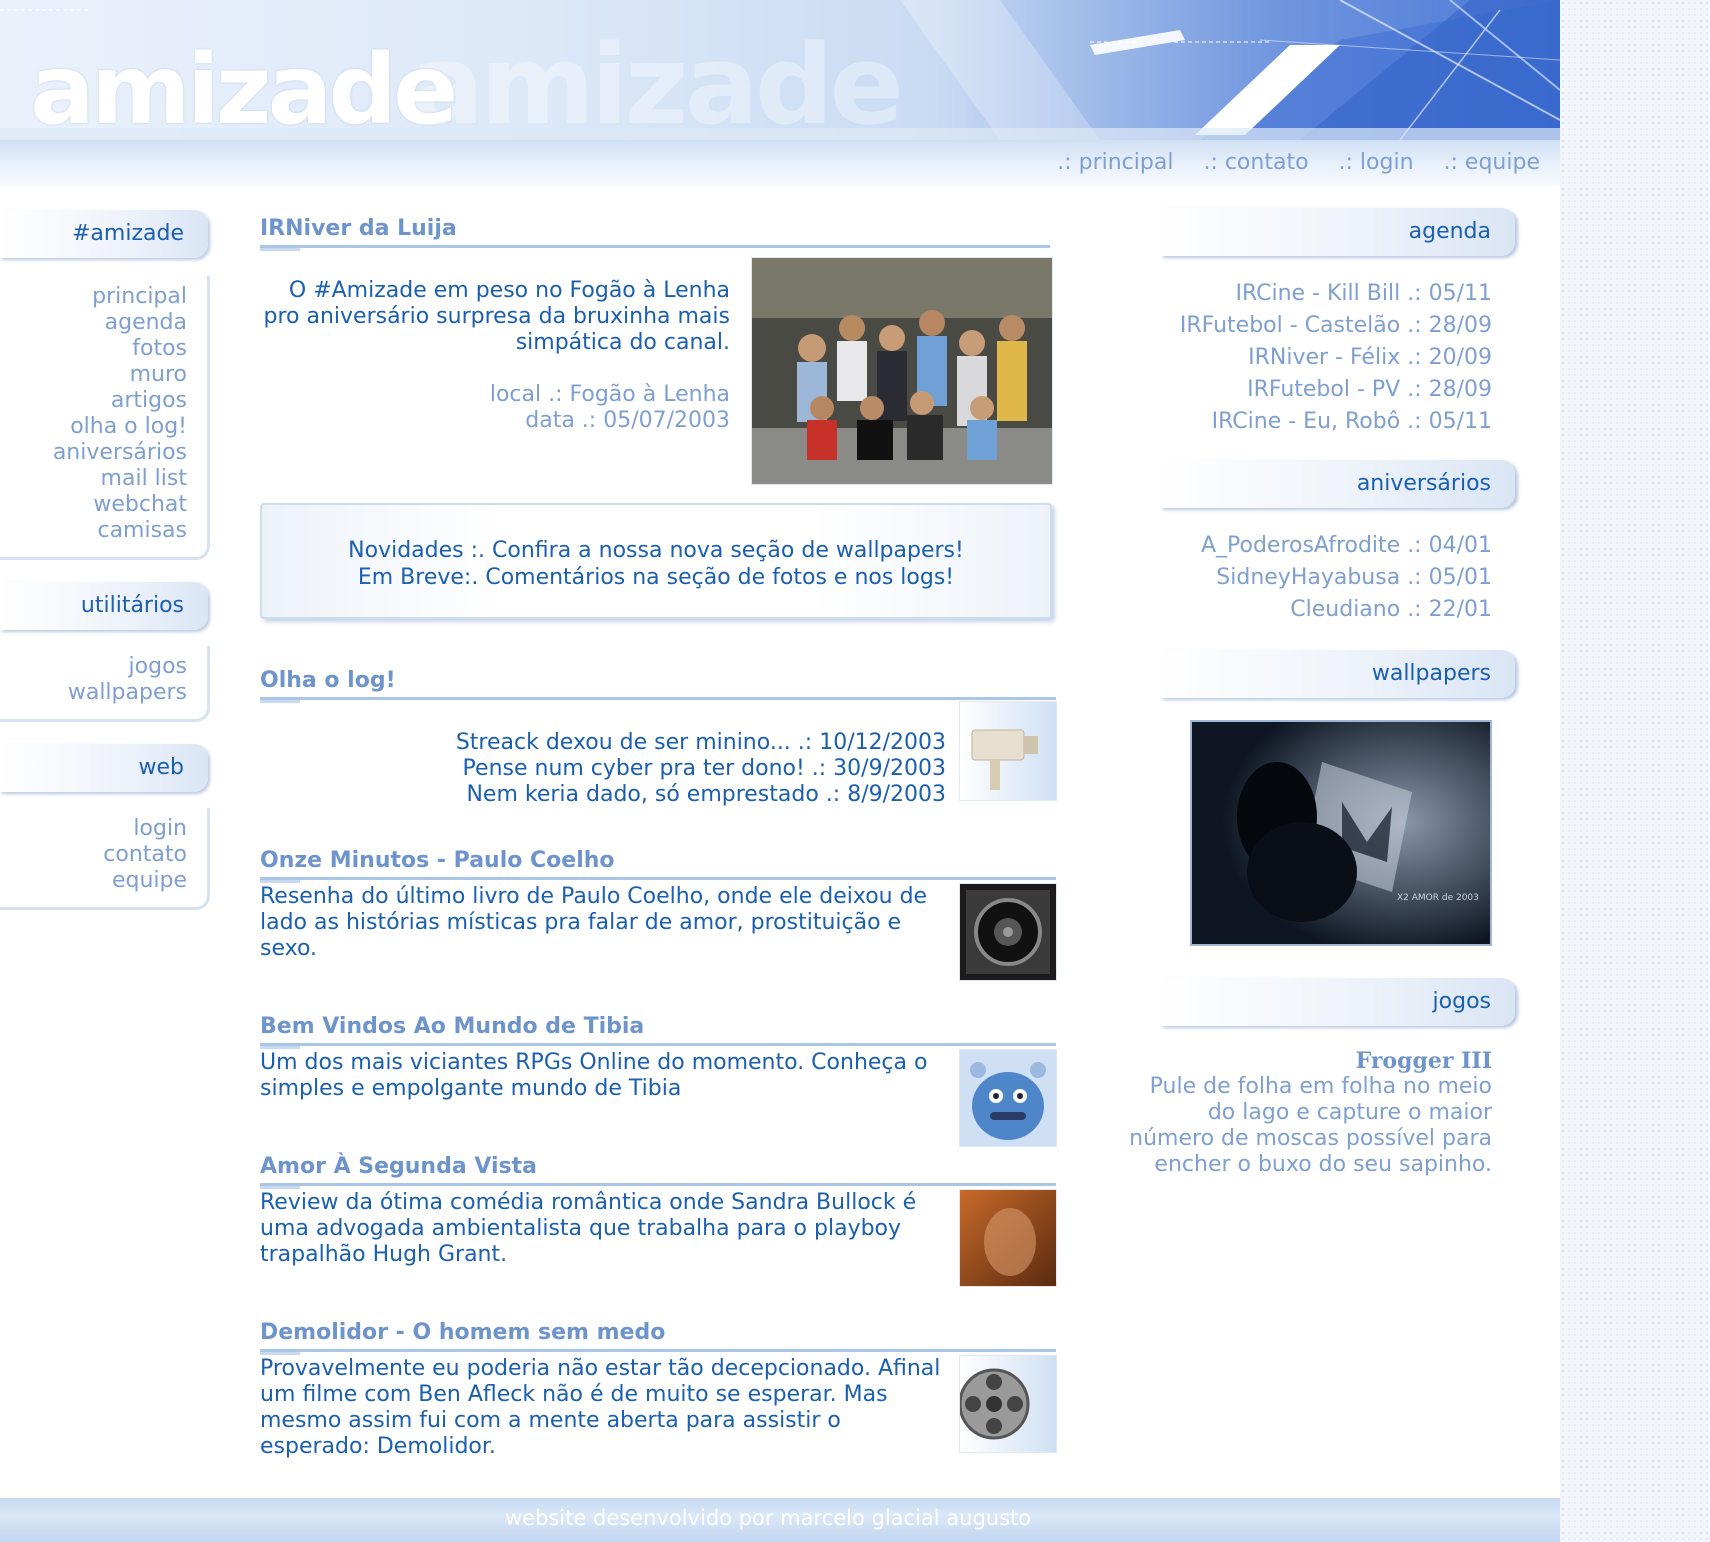 Image resolution: width=1710 pixels, height=1542 pixels. What do you see at coordinates (1376, 162) in the screenshot?
I see `topnav-login: .: login` at bounding box center [1376, 162].